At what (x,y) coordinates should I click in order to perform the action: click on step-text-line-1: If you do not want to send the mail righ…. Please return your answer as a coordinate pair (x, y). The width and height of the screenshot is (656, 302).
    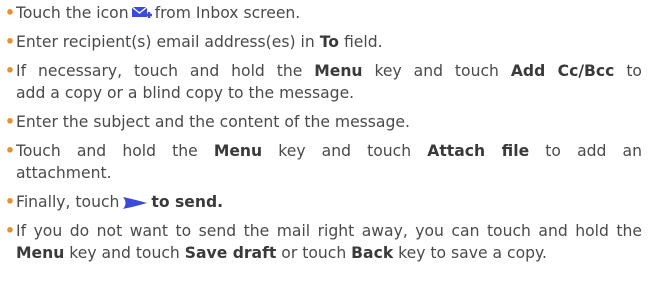
    Looking at the image, I should click on (329, 231).